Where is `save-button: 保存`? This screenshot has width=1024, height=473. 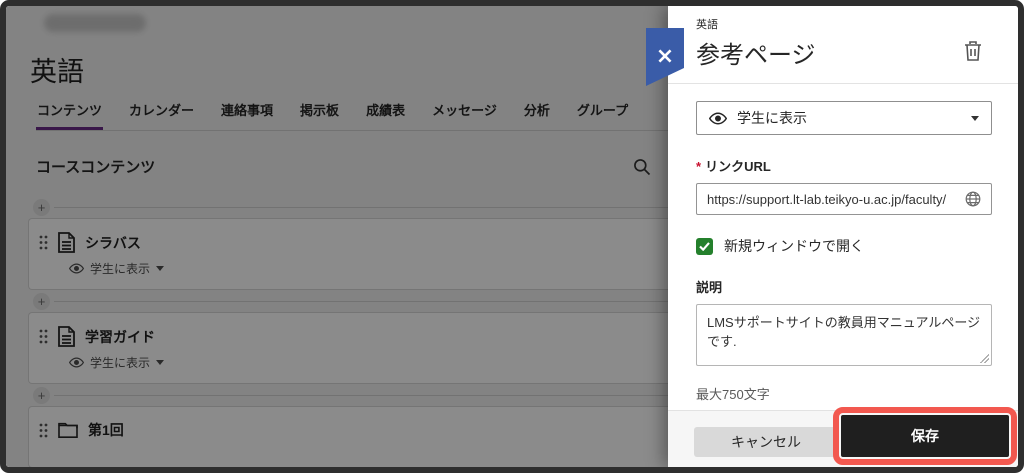 save-button: 保存 is located at coordinates (925, 436).